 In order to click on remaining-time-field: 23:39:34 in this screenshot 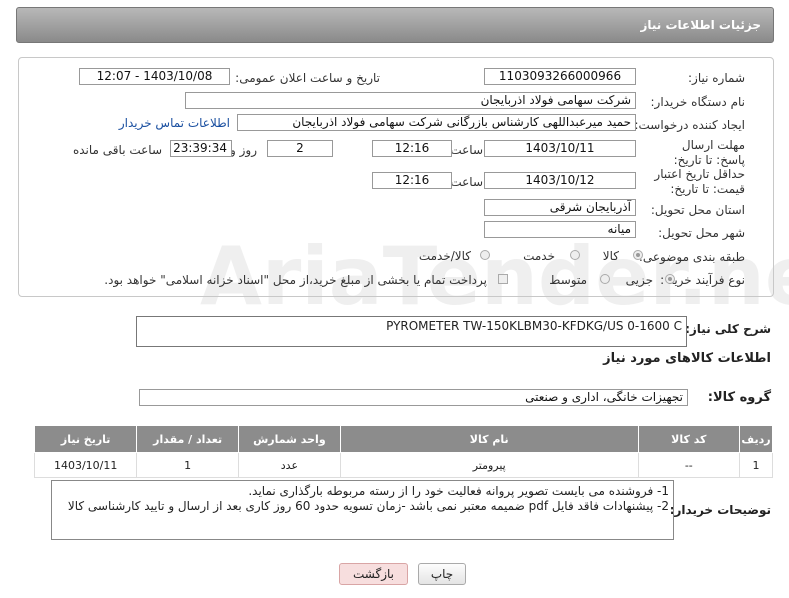, I will do `click(201, 148)`.